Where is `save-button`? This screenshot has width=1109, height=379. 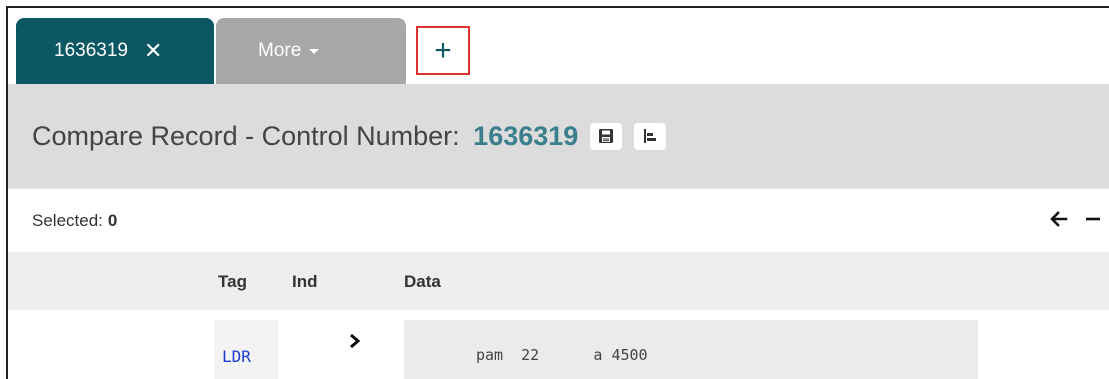 save-button is located at coordinates (606, 136).